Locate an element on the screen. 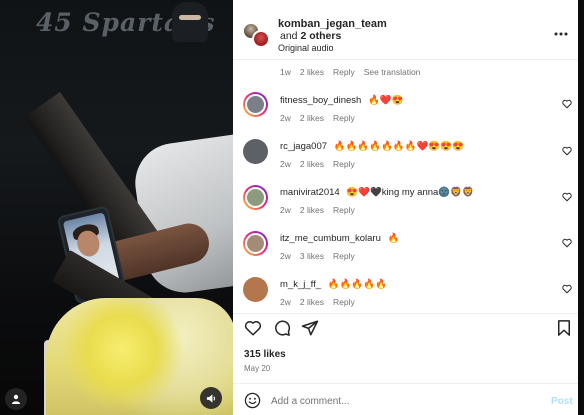 The image size is (584, 415). ninja-figure is located at coordinates (190, 22).